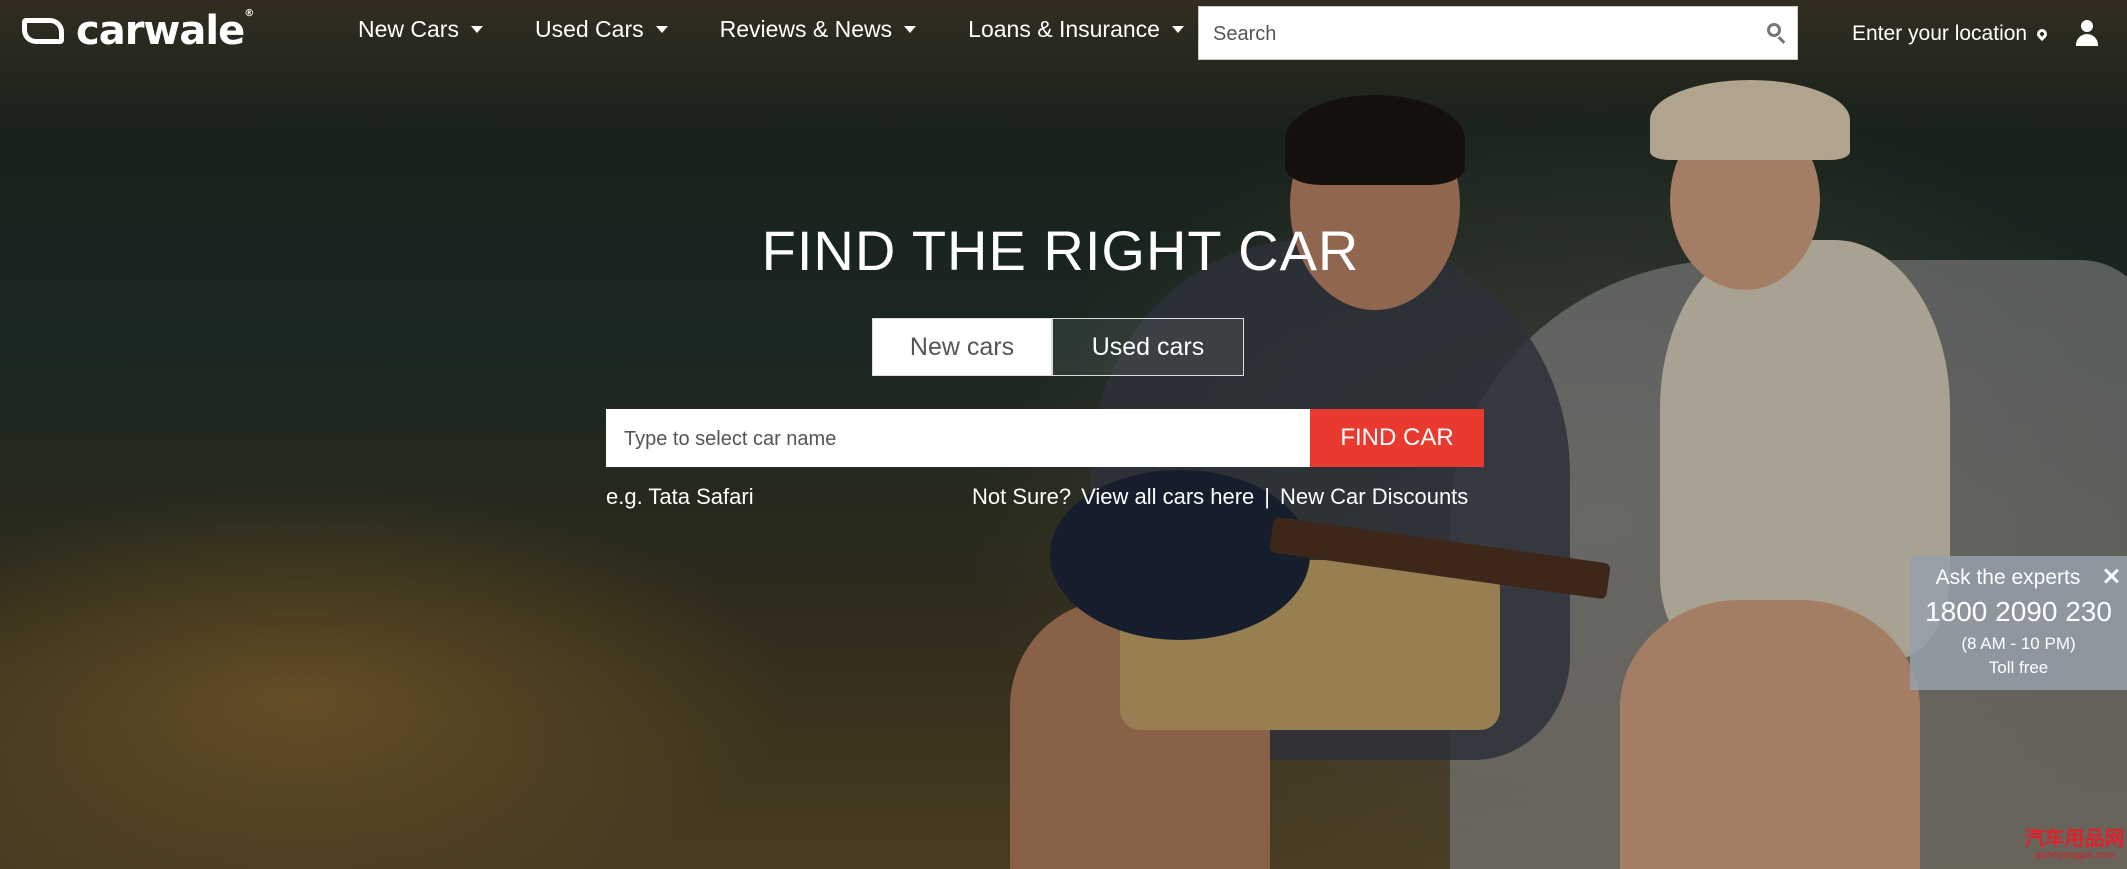  I want to click on not-sure-text: Not Sure?, so click(1022, 496).